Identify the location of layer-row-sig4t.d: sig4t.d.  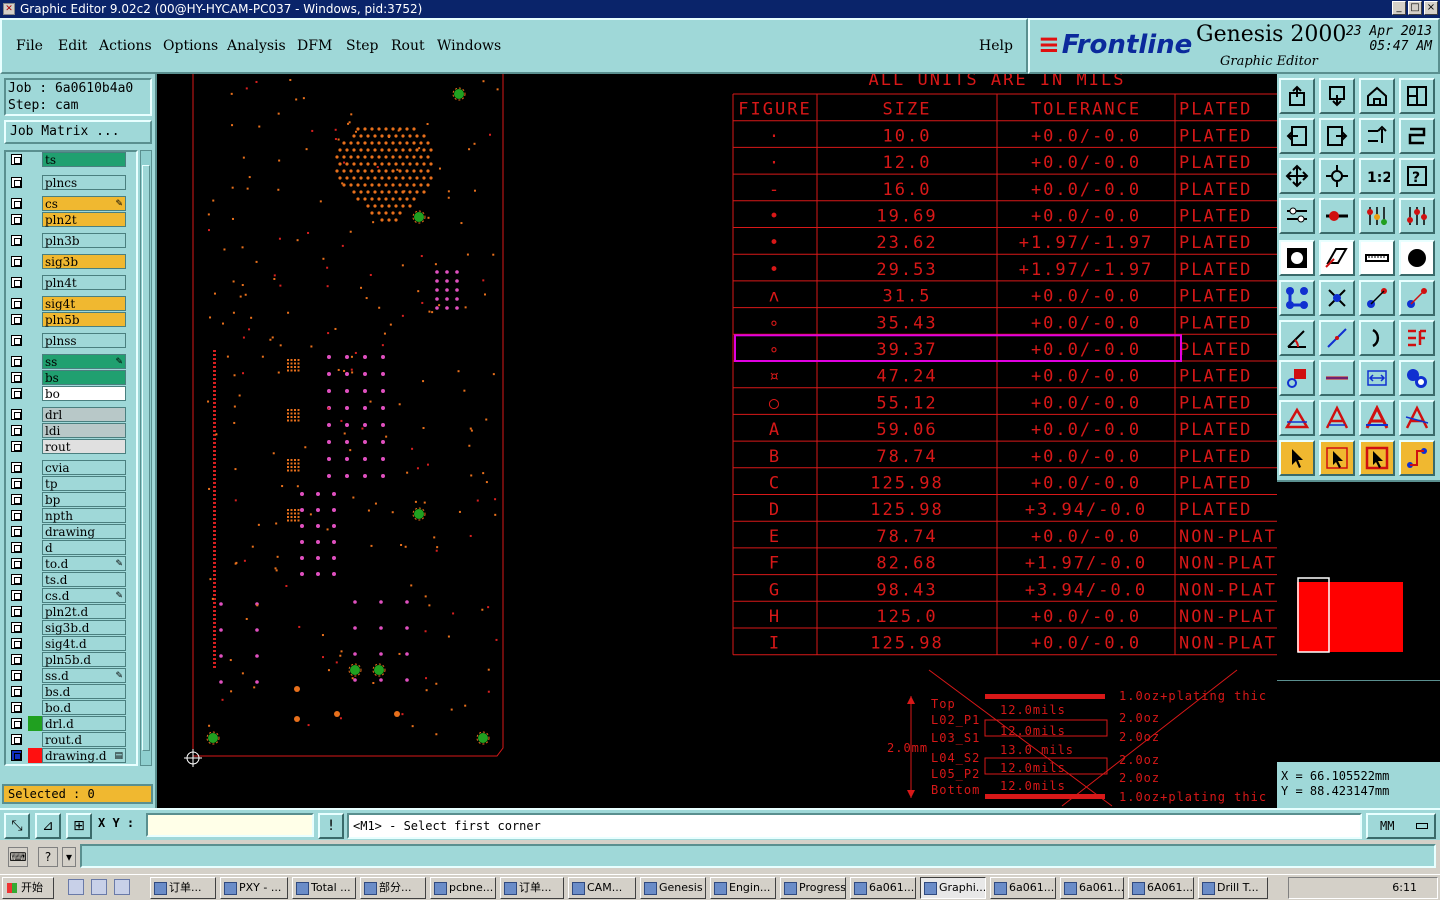
(68, 643).